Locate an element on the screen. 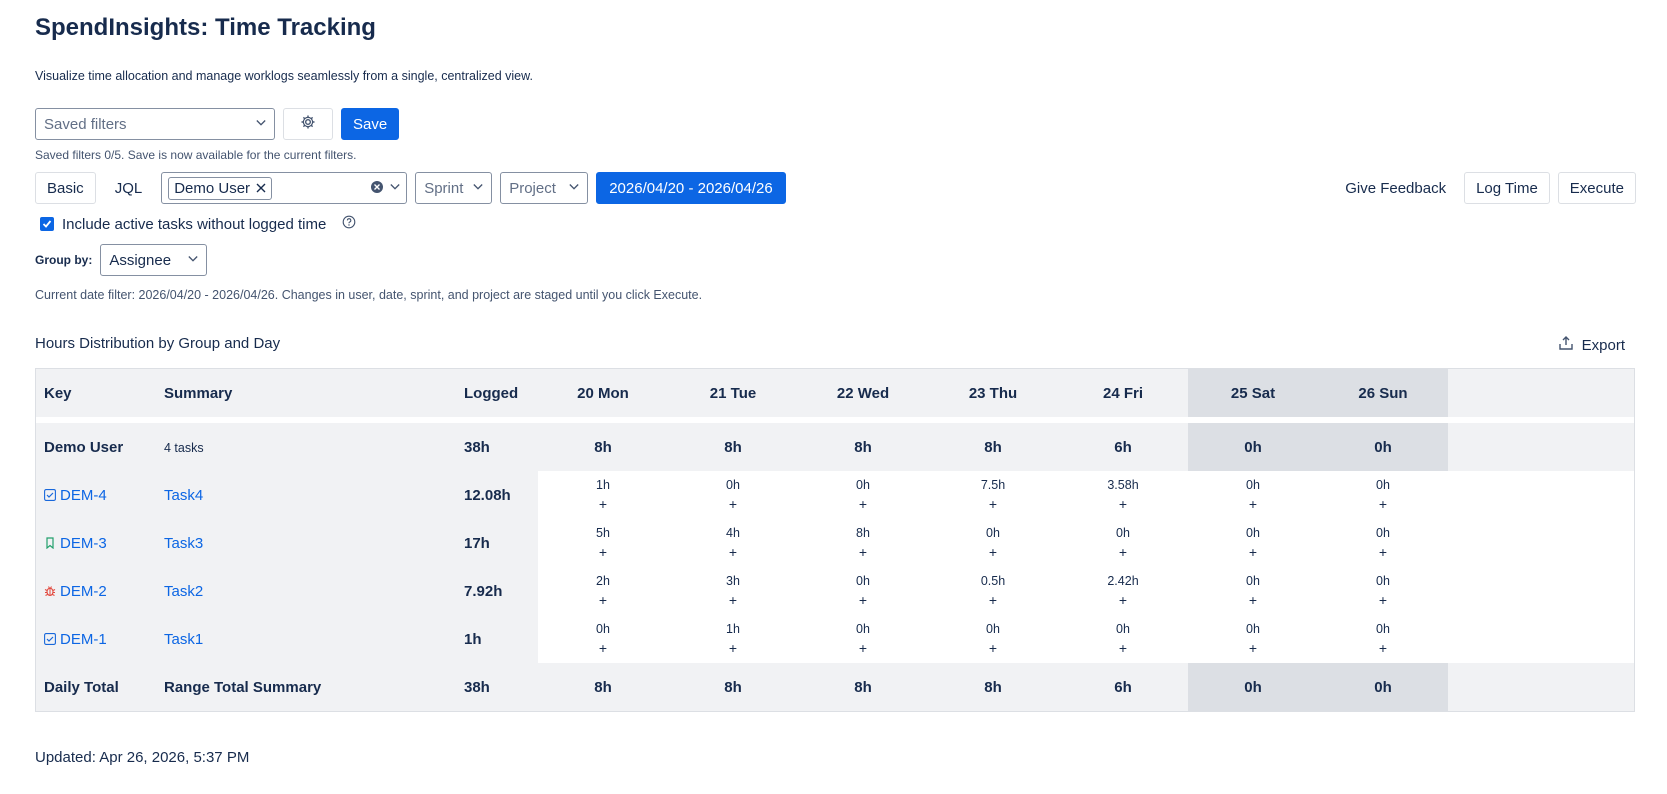 This screenshot has height=794, width=1667. user-chip-label: Demo User is located at coordinates (212, 188).